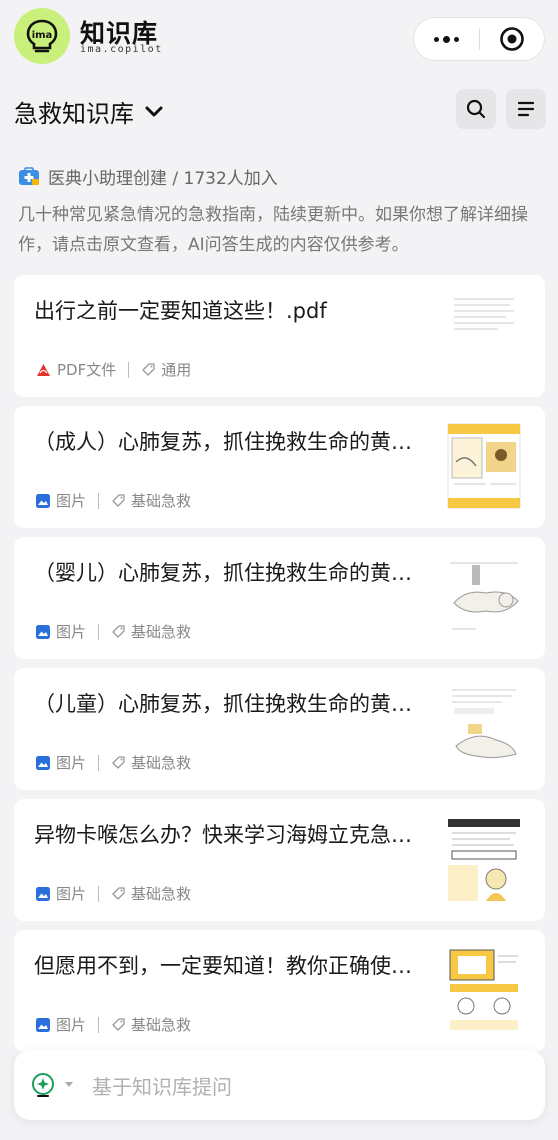 This screenshot has height=1140, width=558. I want to click on kb-creator-info: 医典小助理创建 / 1732人加入, so click(148, 176).